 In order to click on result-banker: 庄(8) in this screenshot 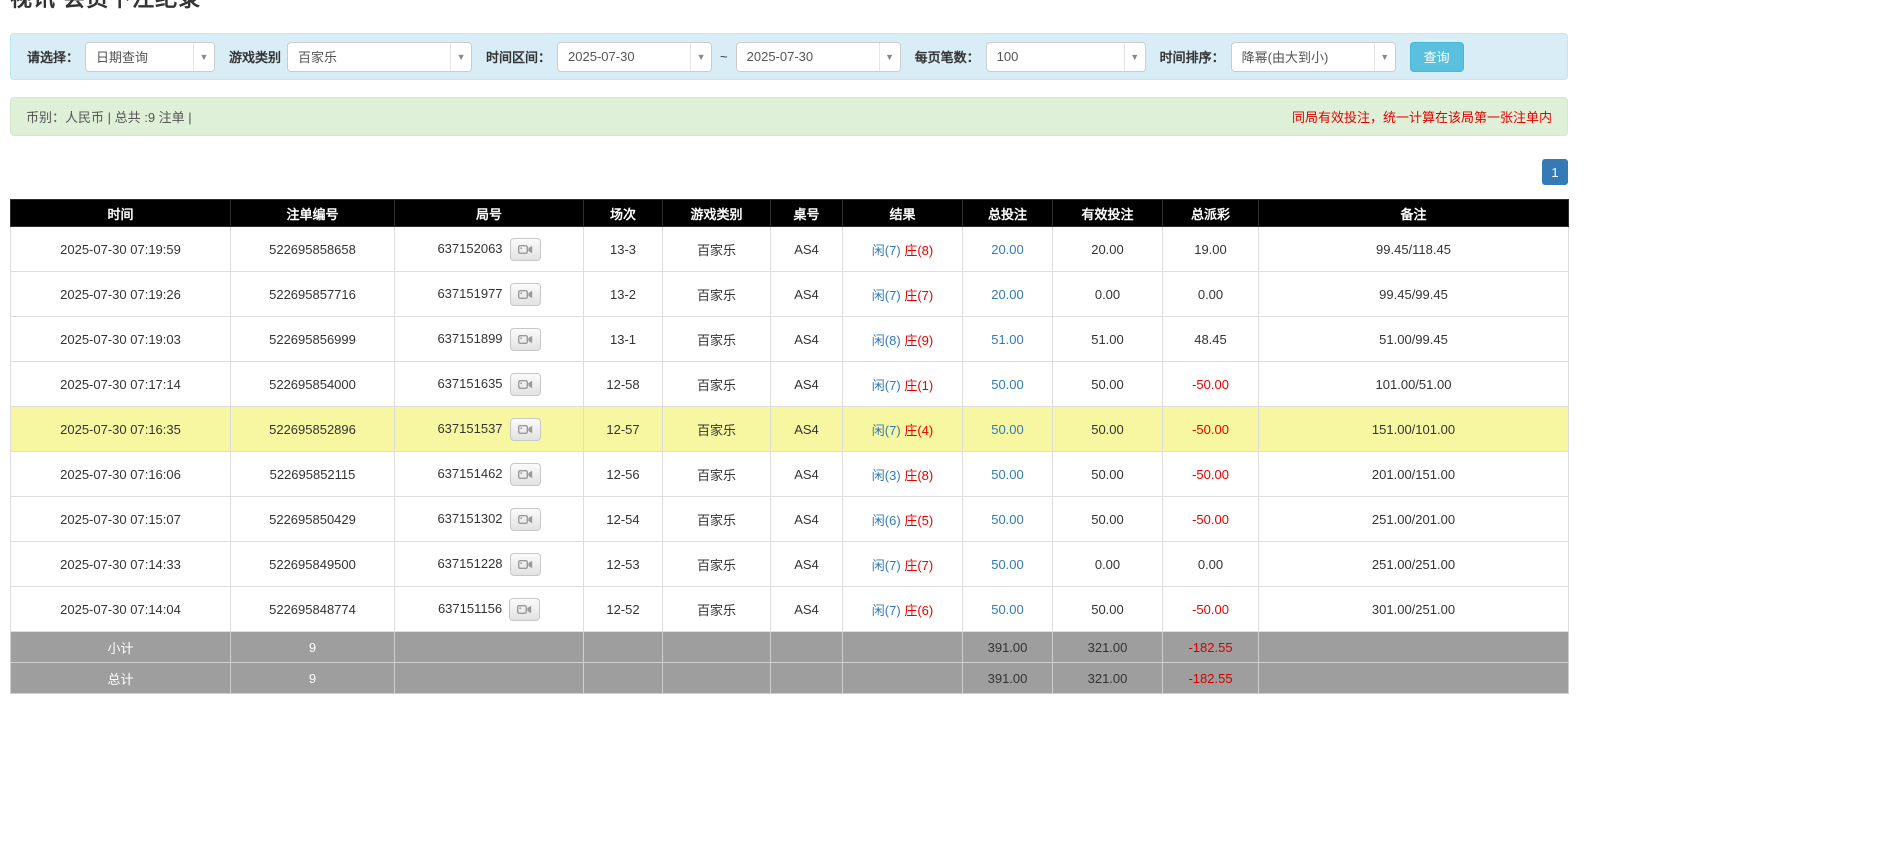, I will do `click(919, 475)`.